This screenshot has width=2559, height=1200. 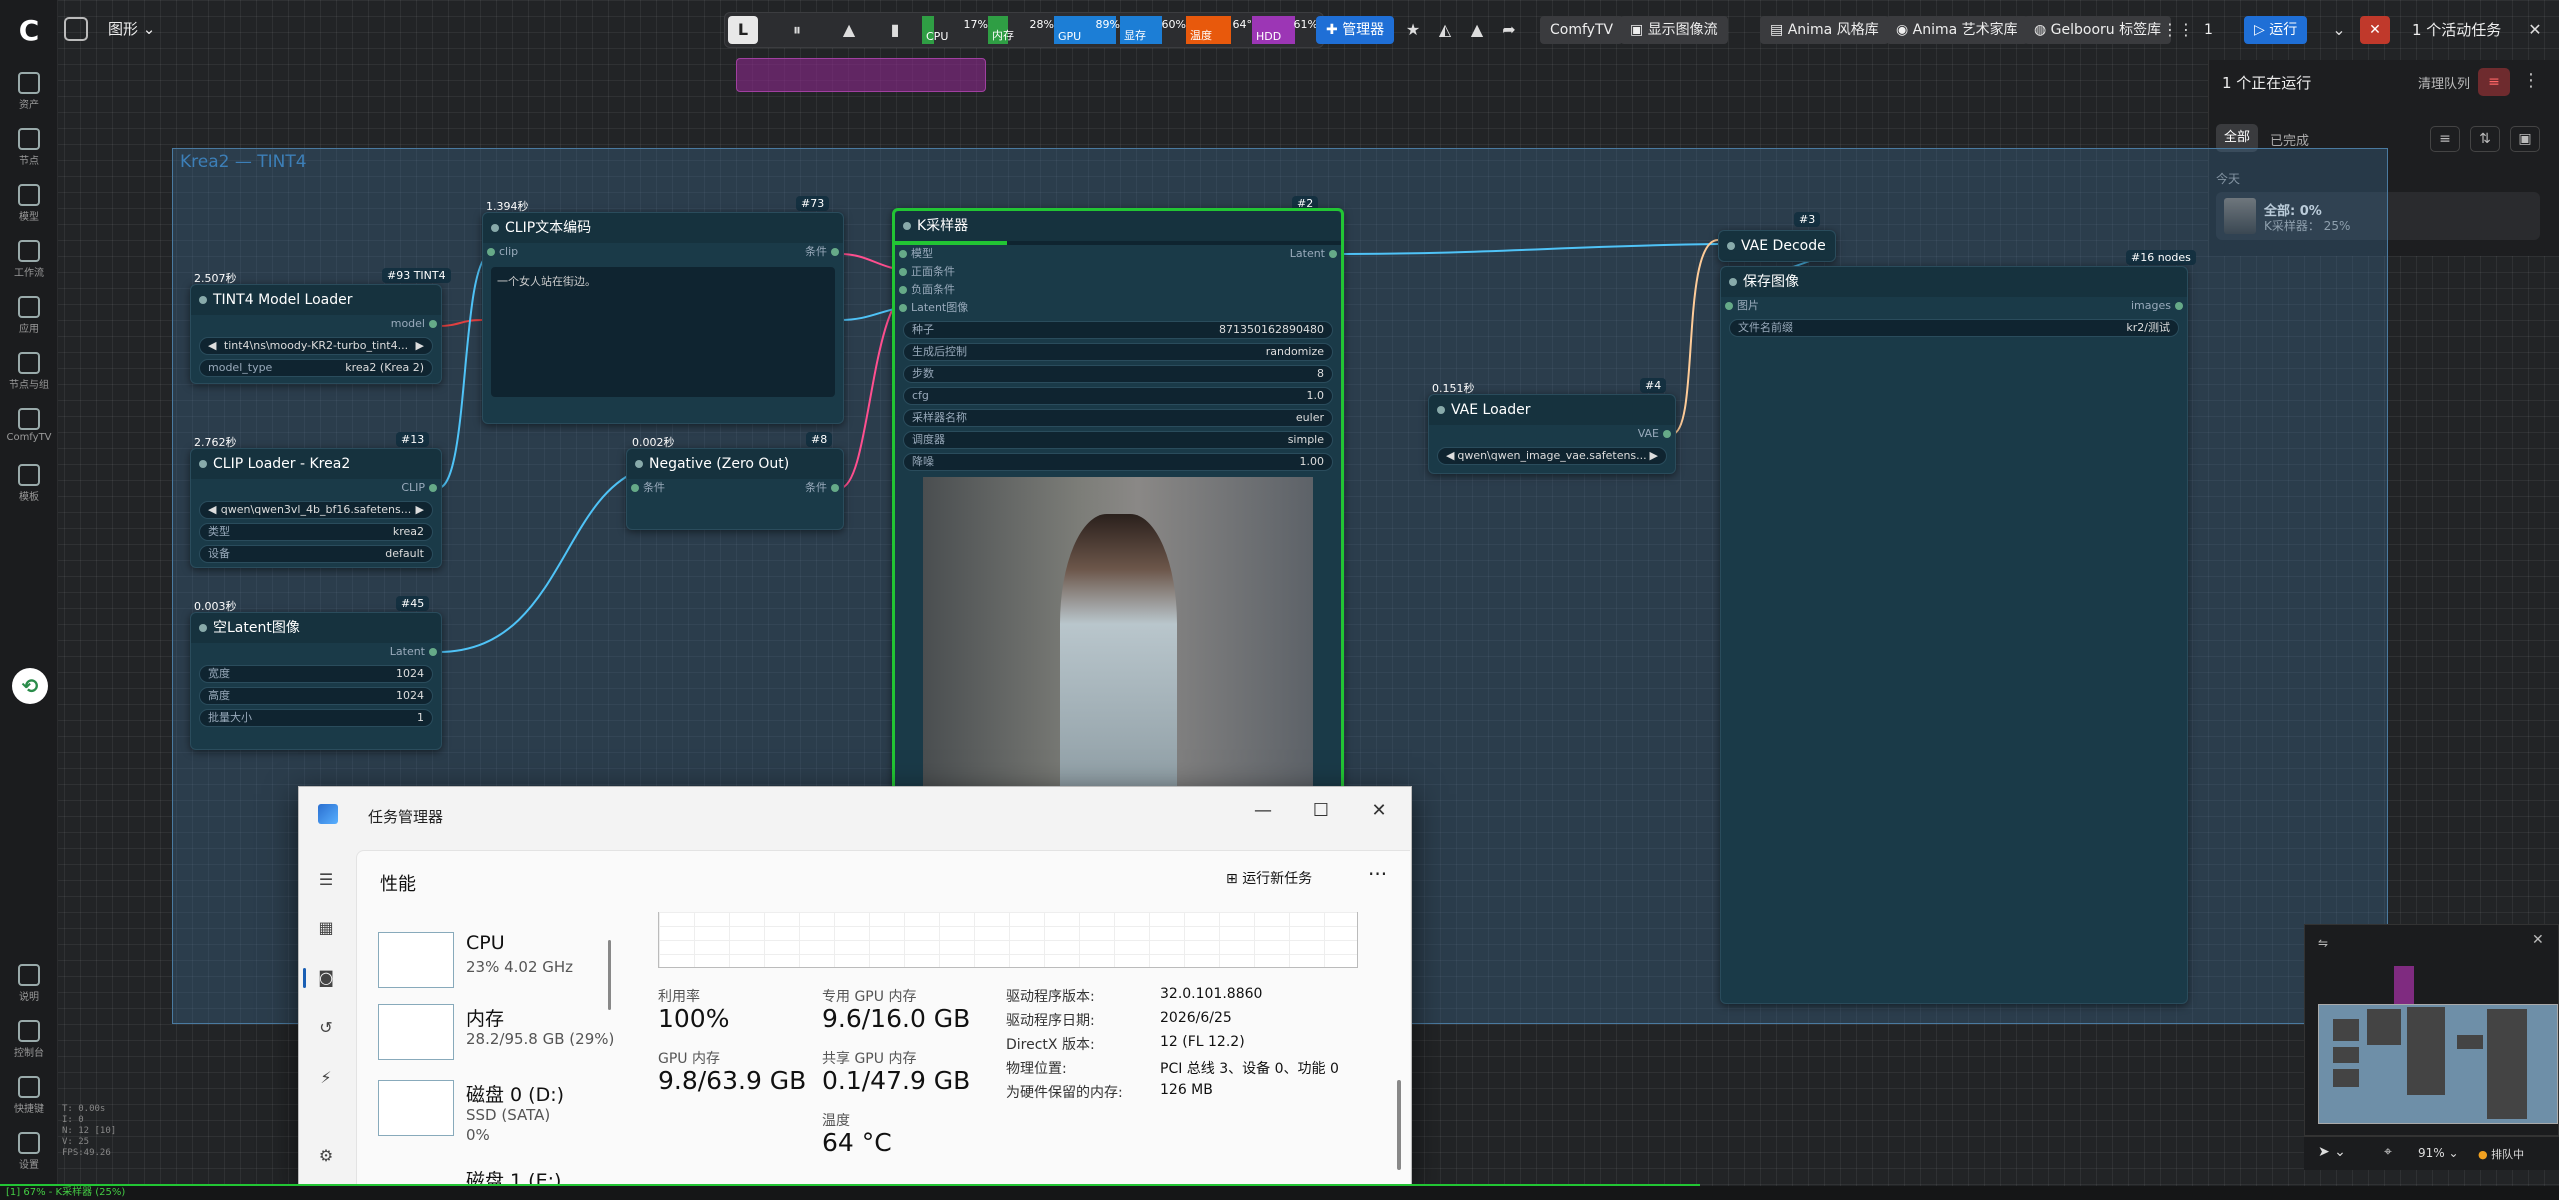 What do you see at coordinates (1740, 306) in the screenshot?
I see `input-images: 图片` at bounding box center [1740, 306].